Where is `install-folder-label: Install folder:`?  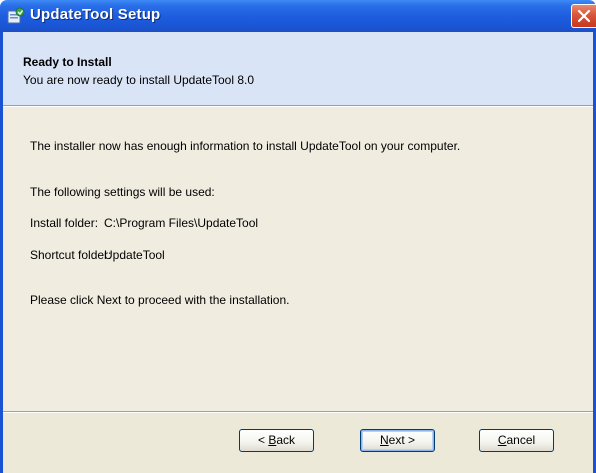
install-folder-label: Install folder: is located at coordinates (64, 223).